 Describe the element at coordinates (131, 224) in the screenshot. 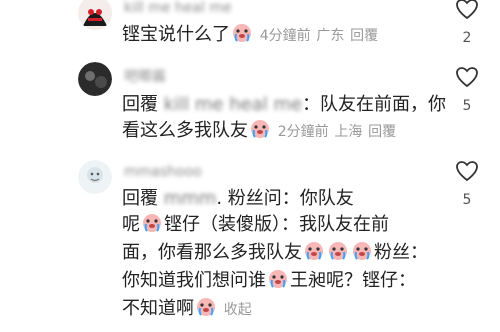

I see `comment-body: 呢` at that location.